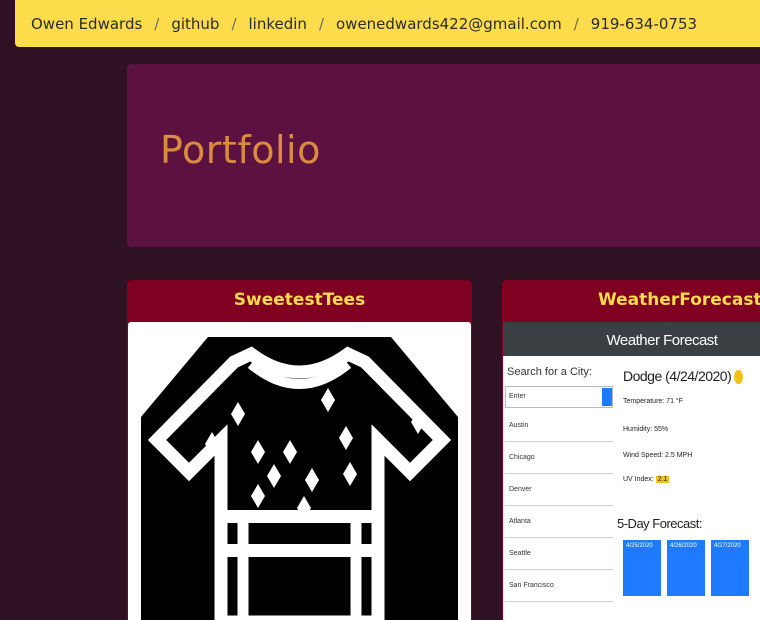 The width and height of the screenshot is (760, 620). I want to click on weather-city-item: Atlanta, so click(559, 523).